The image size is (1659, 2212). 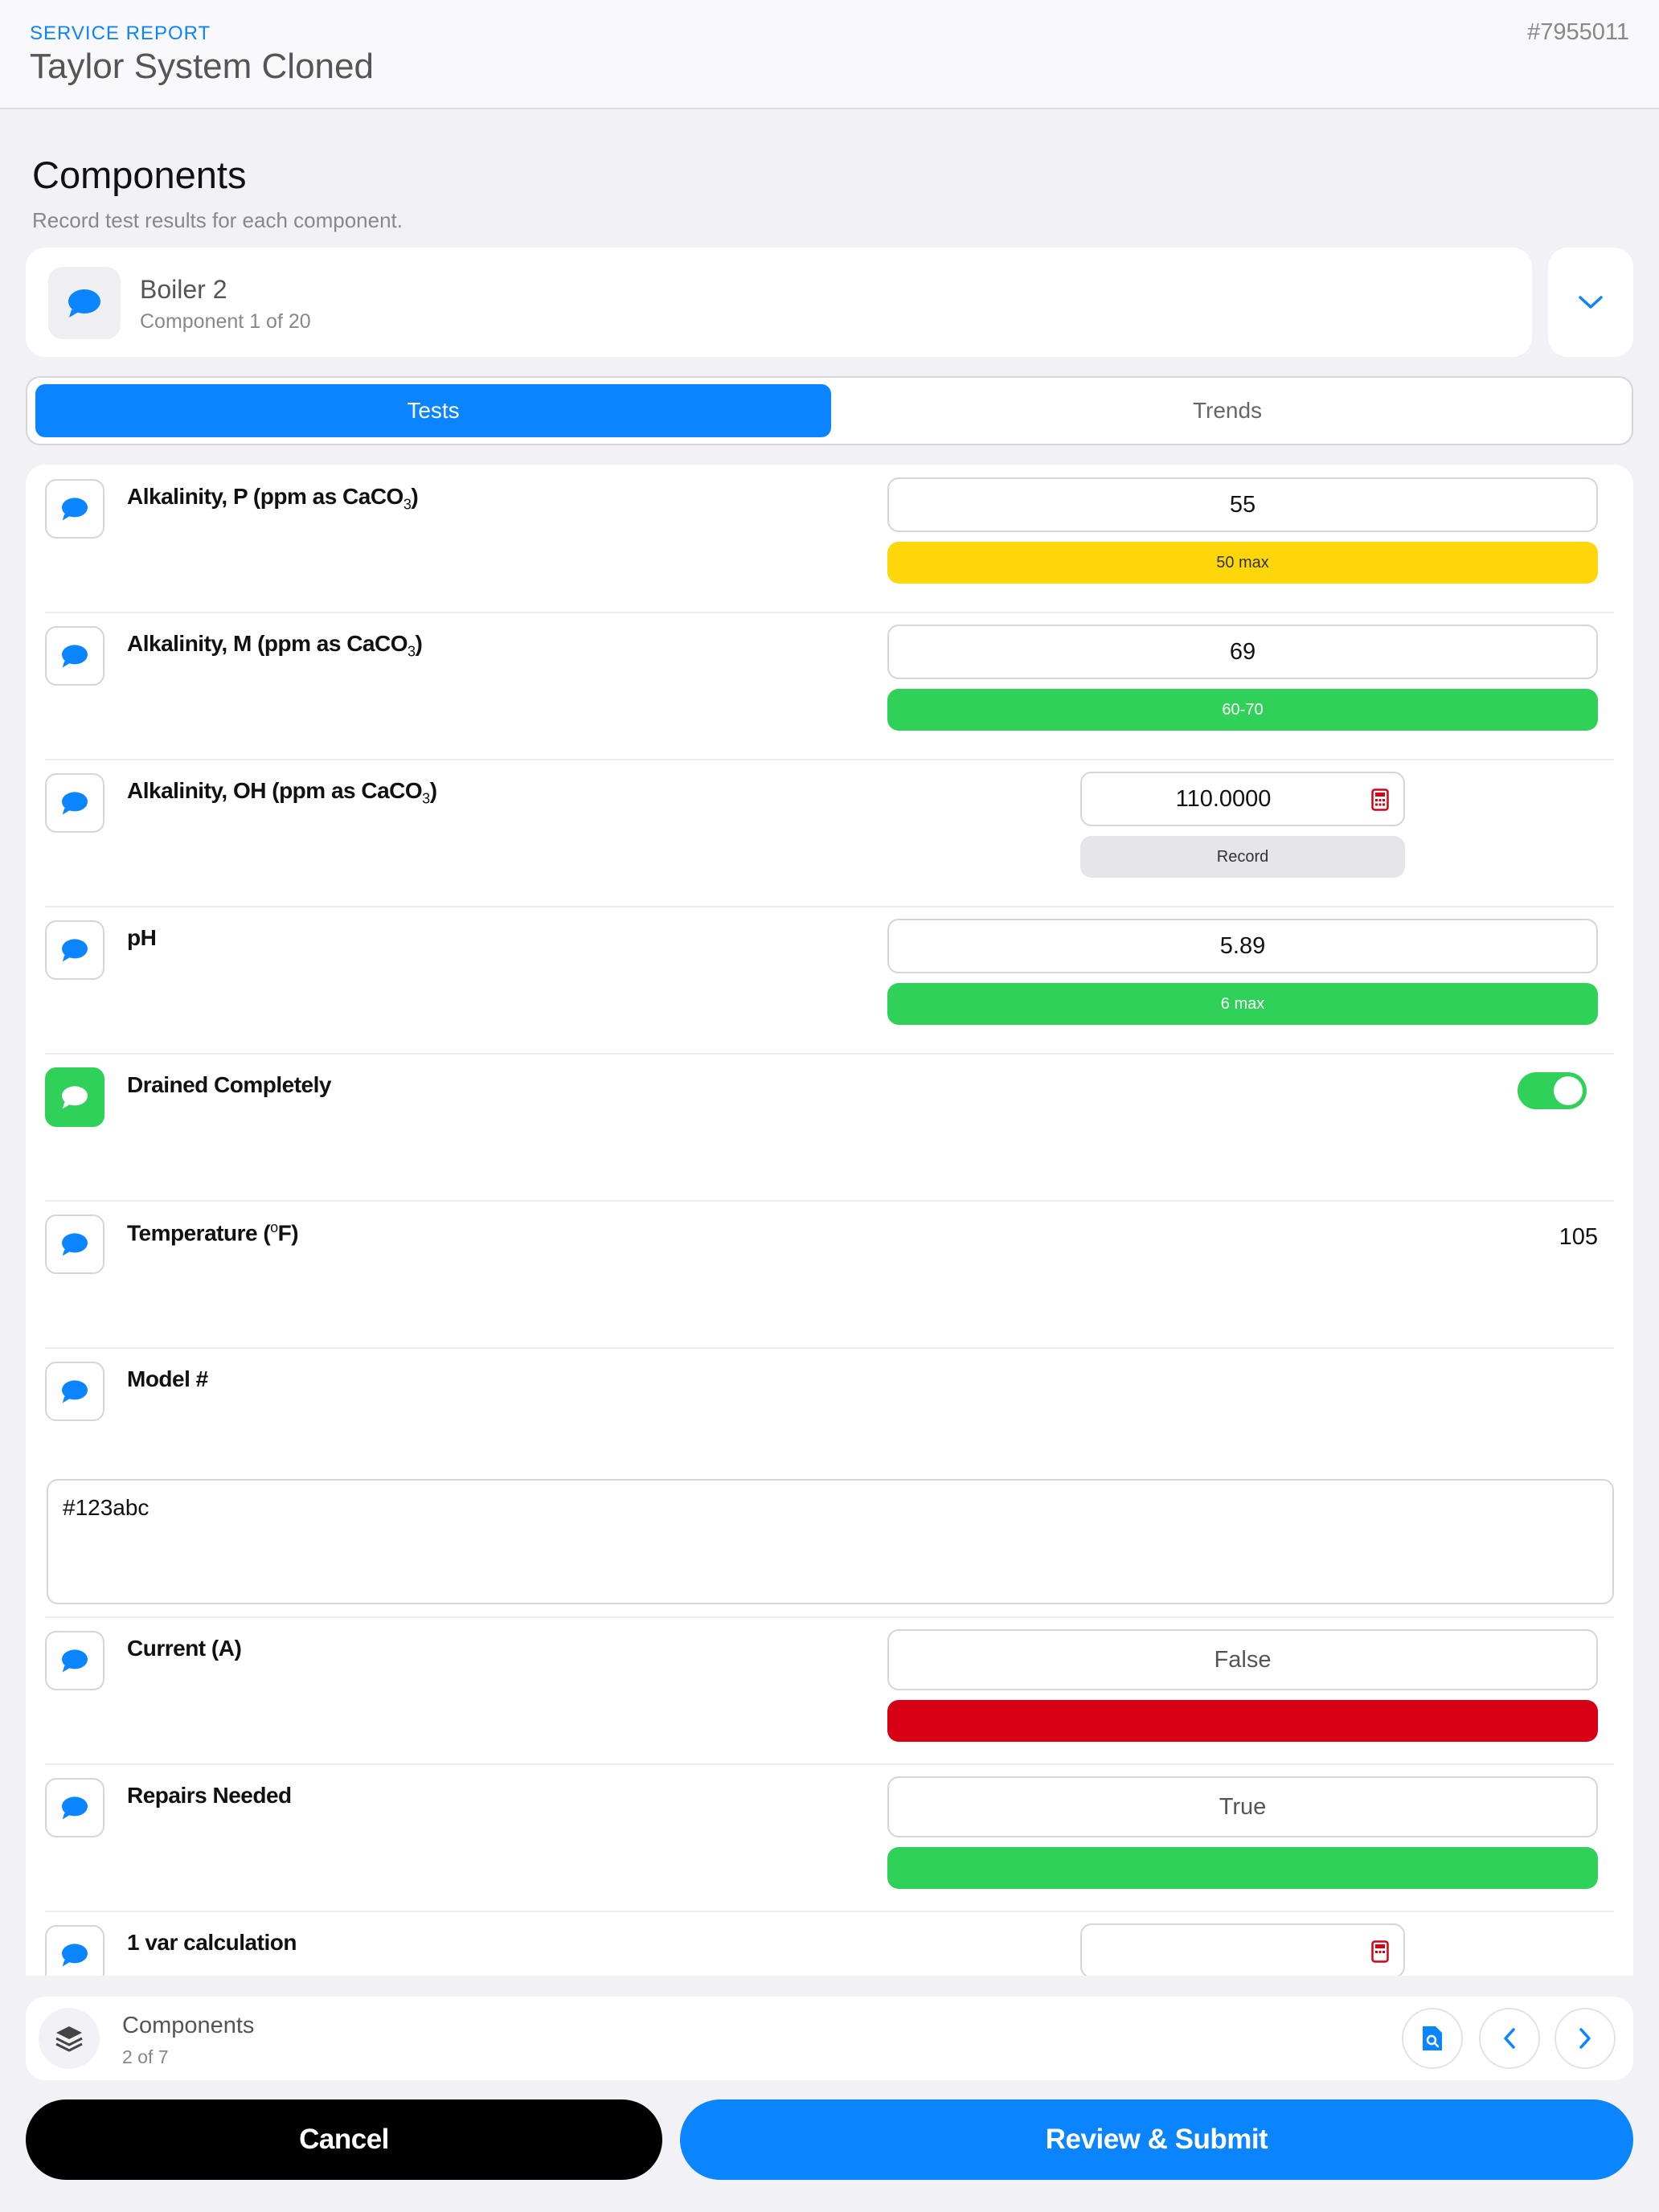 I want to click on component-selector: Boiler 2 Component 1 of 20, so click(x=779, y=302).